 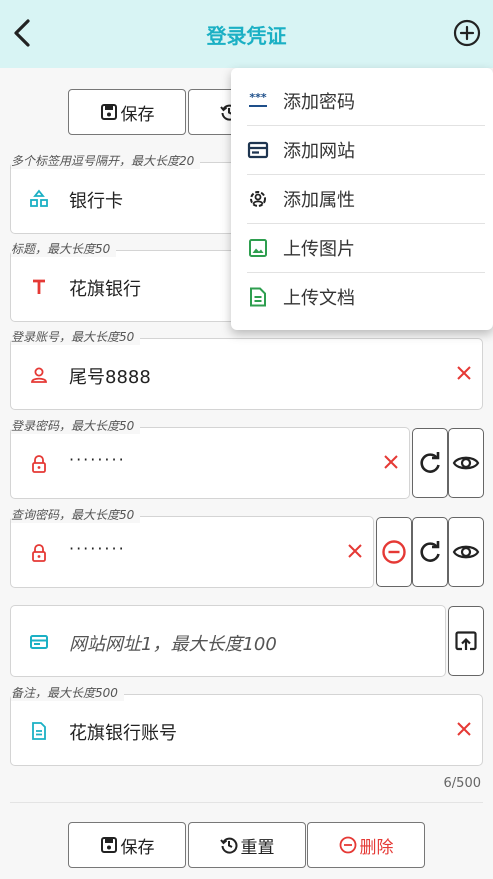 I want to click on password-icon: ***, so click(x=258, y=99).